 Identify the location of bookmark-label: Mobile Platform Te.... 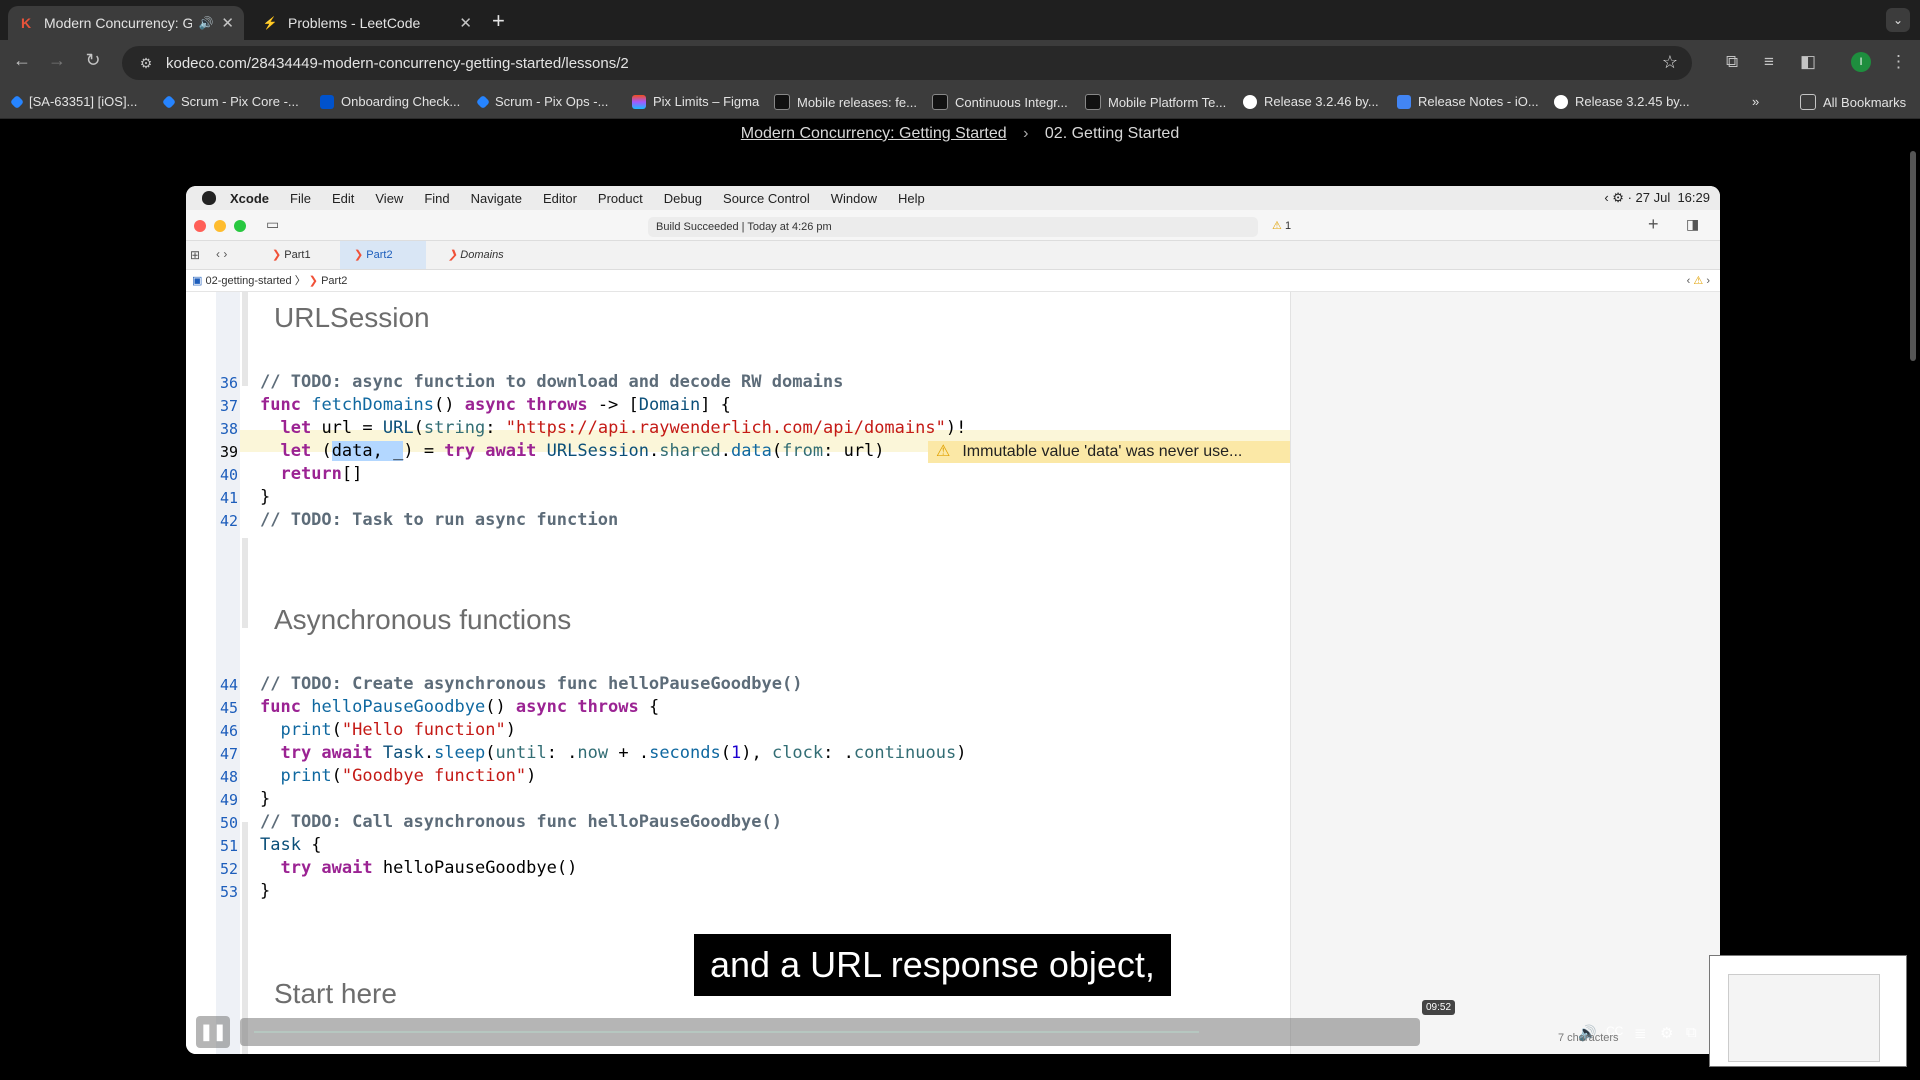
(1167, 102).